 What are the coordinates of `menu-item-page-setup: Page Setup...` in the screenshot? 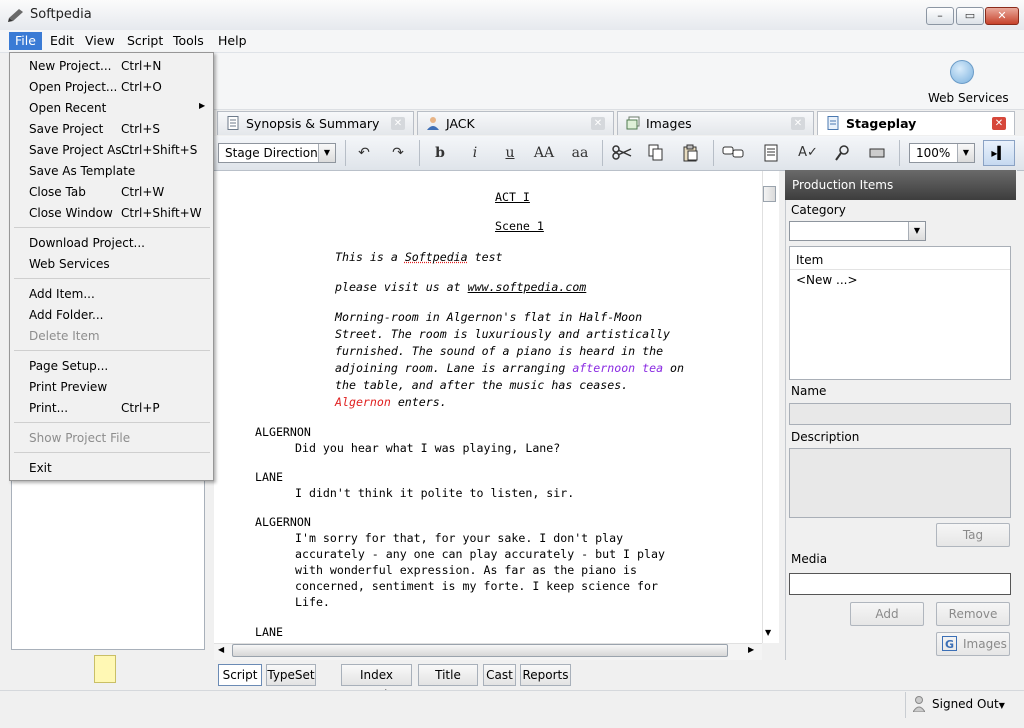 It's located at (68, 366).